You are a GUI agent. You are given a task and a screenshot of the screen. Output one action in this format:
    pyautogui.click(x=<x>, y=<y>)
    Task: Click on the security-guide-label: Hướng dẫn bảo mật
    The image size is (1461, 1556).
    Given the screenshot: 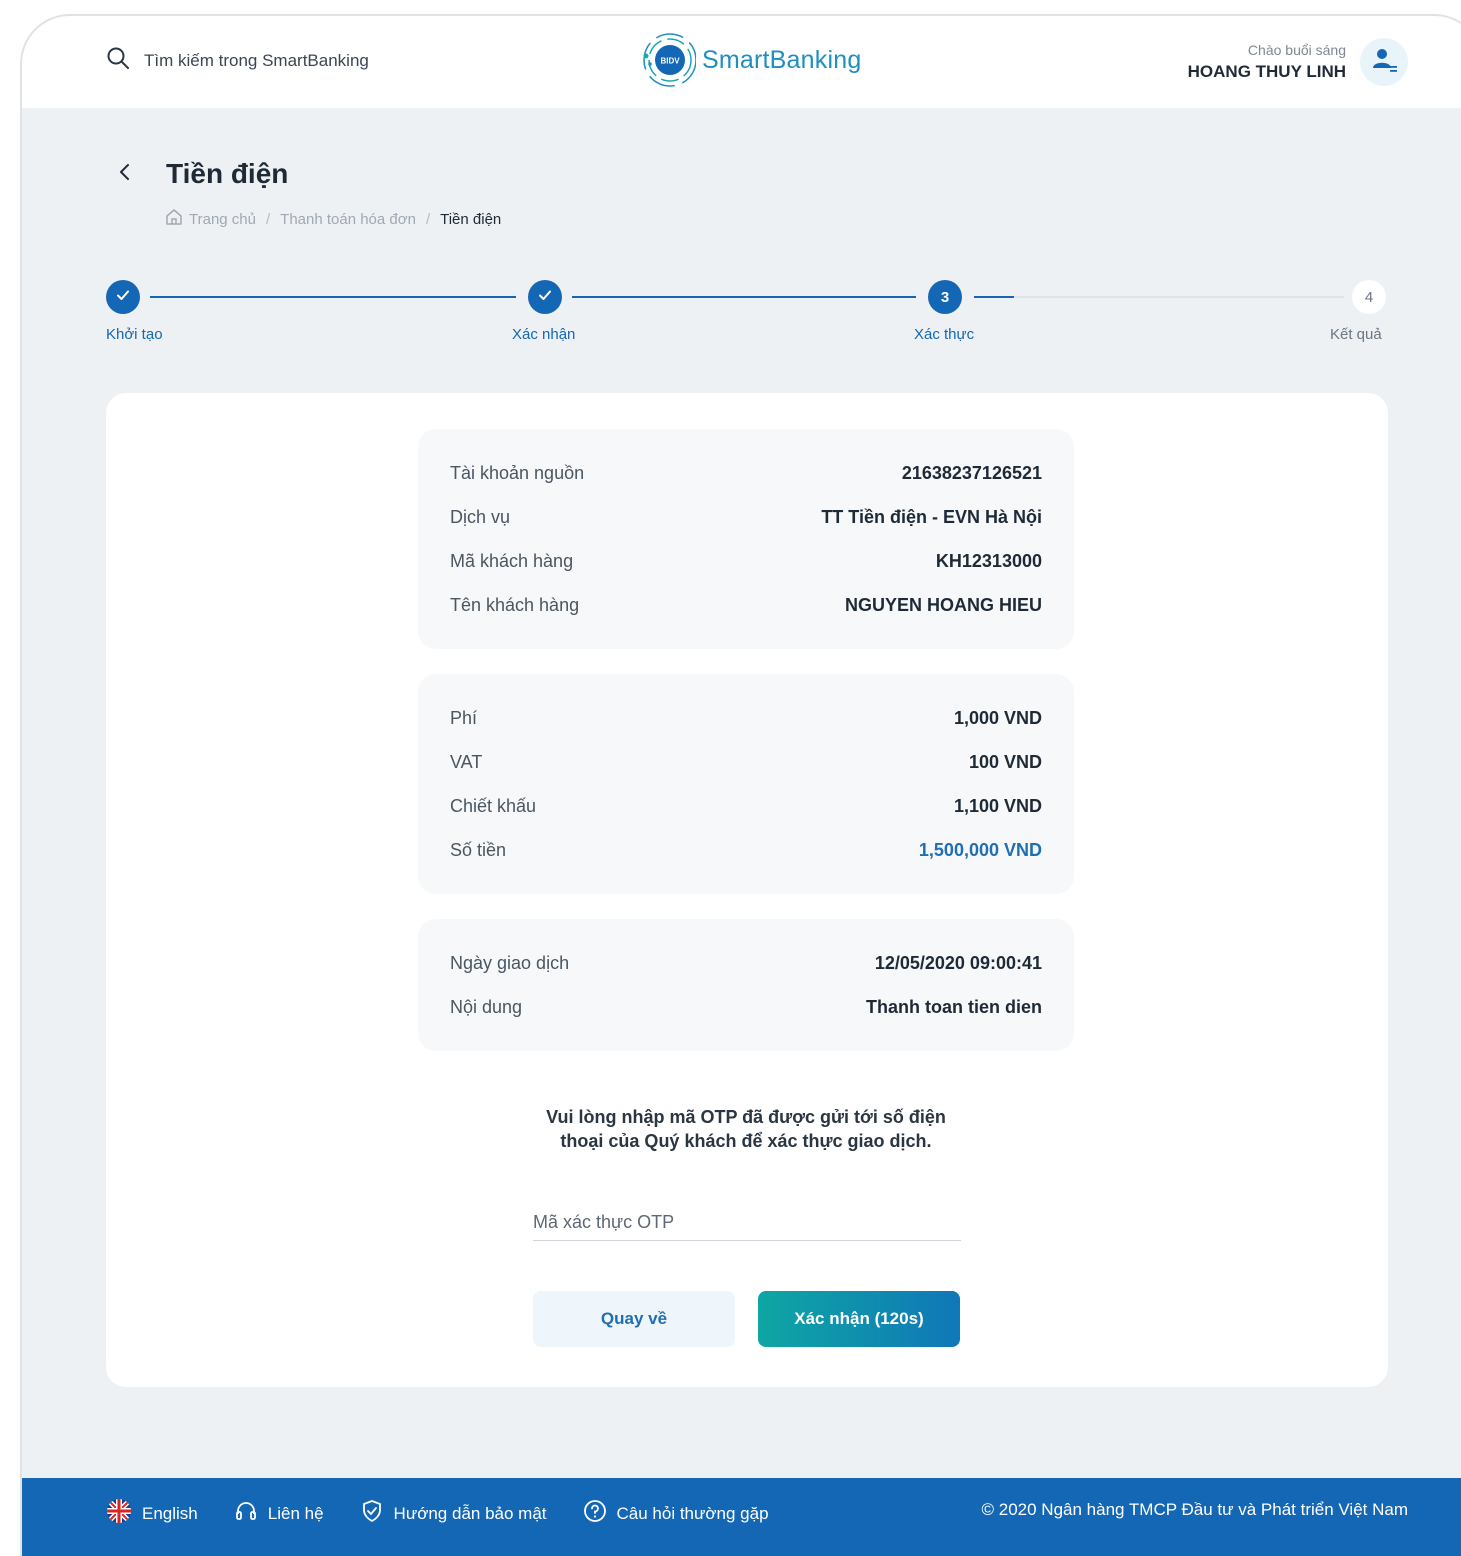 What is the action you would take?
    pyautogui.click(x=470, y=1514)
    